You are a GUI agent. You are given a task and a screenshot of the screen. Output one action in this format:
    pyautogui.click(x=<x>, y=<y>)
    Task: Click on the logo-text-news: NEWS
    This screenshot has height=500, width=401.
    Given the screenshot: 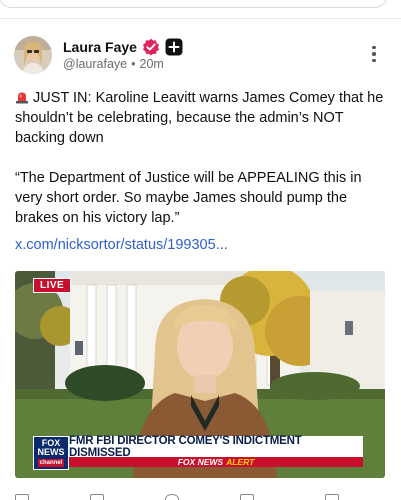 What is the action you would take?
    pyautogui.click(x=51, y=452)
    